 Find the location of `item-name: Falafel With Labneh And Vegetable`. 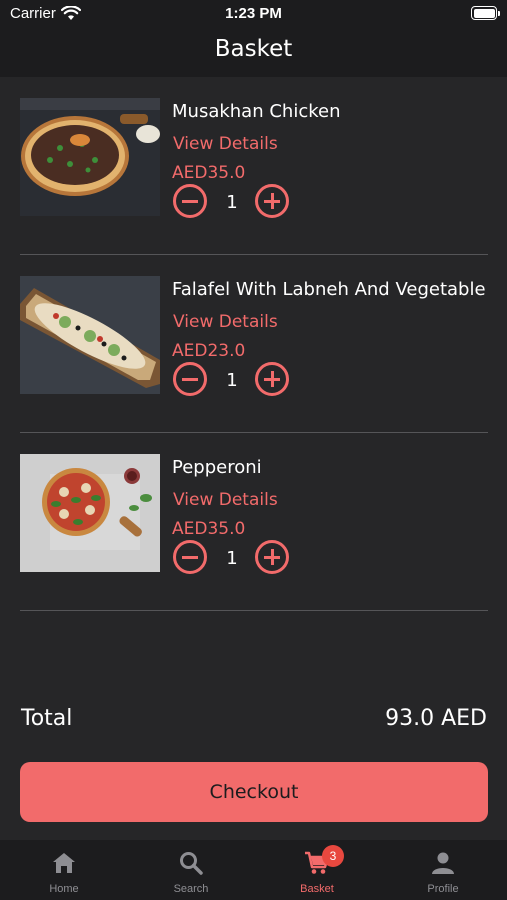

item-name: Falafel With Labneh And Vegetable is located at coordinates (329, 289).